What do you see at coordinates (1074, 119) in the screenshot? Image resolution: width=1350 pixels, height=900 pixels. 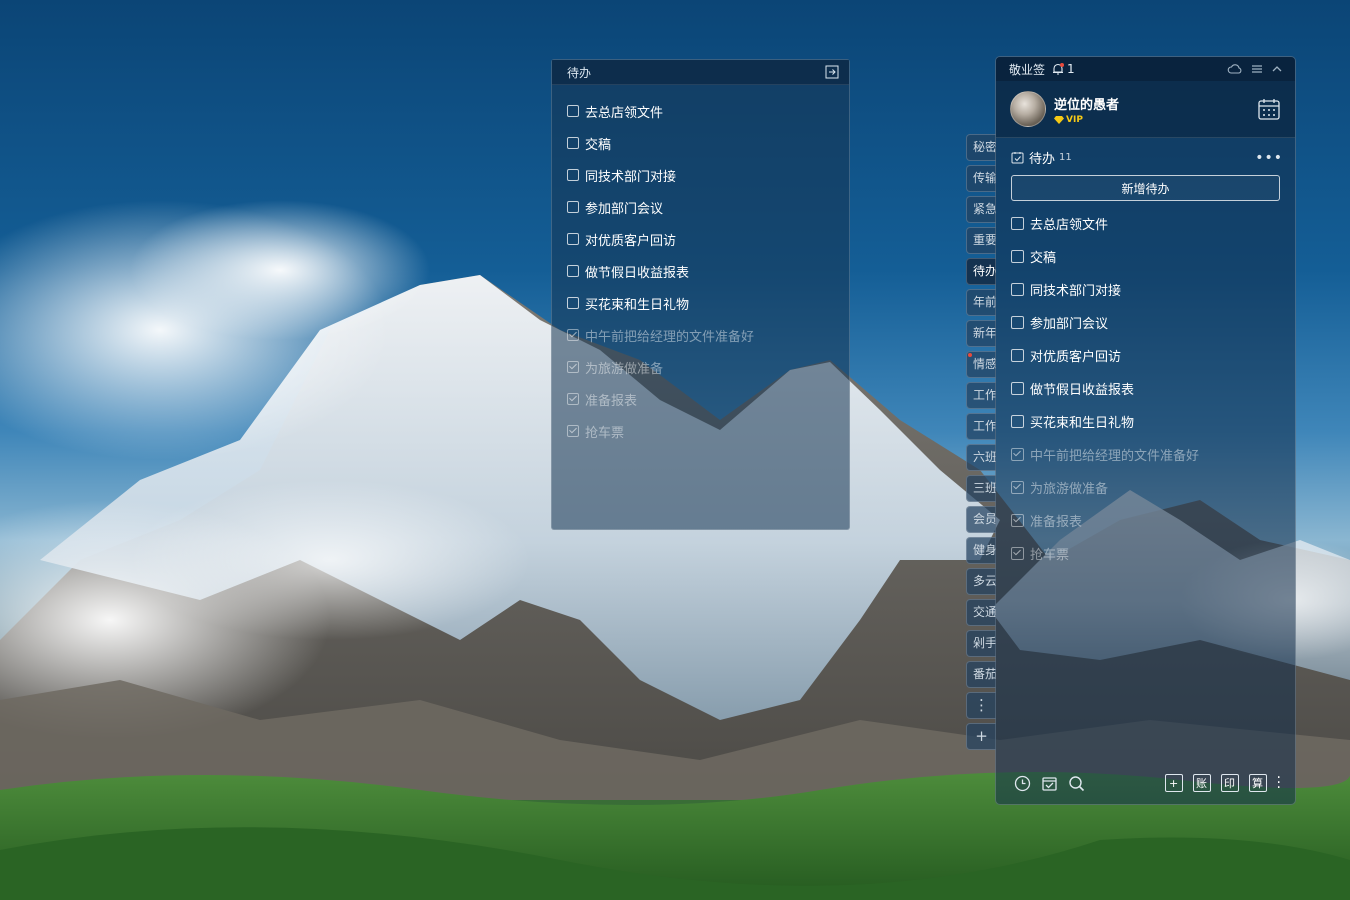 I see `vip-label: VIP` at bounding box center [1074, 119].